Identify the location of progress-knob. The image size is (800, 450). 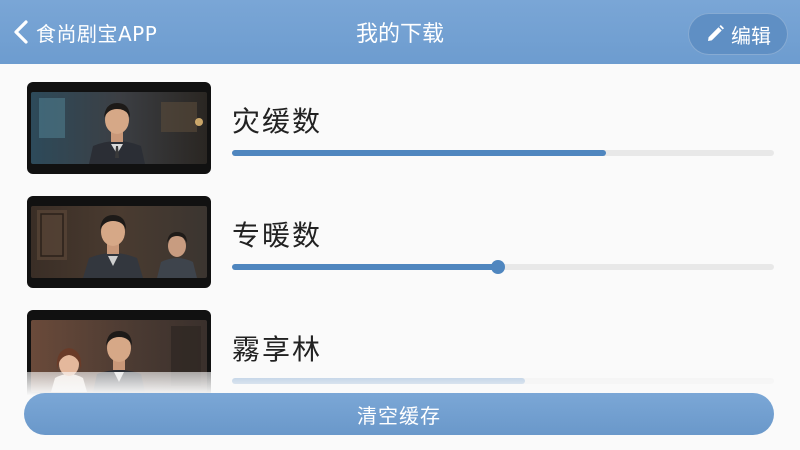
(497, 267).